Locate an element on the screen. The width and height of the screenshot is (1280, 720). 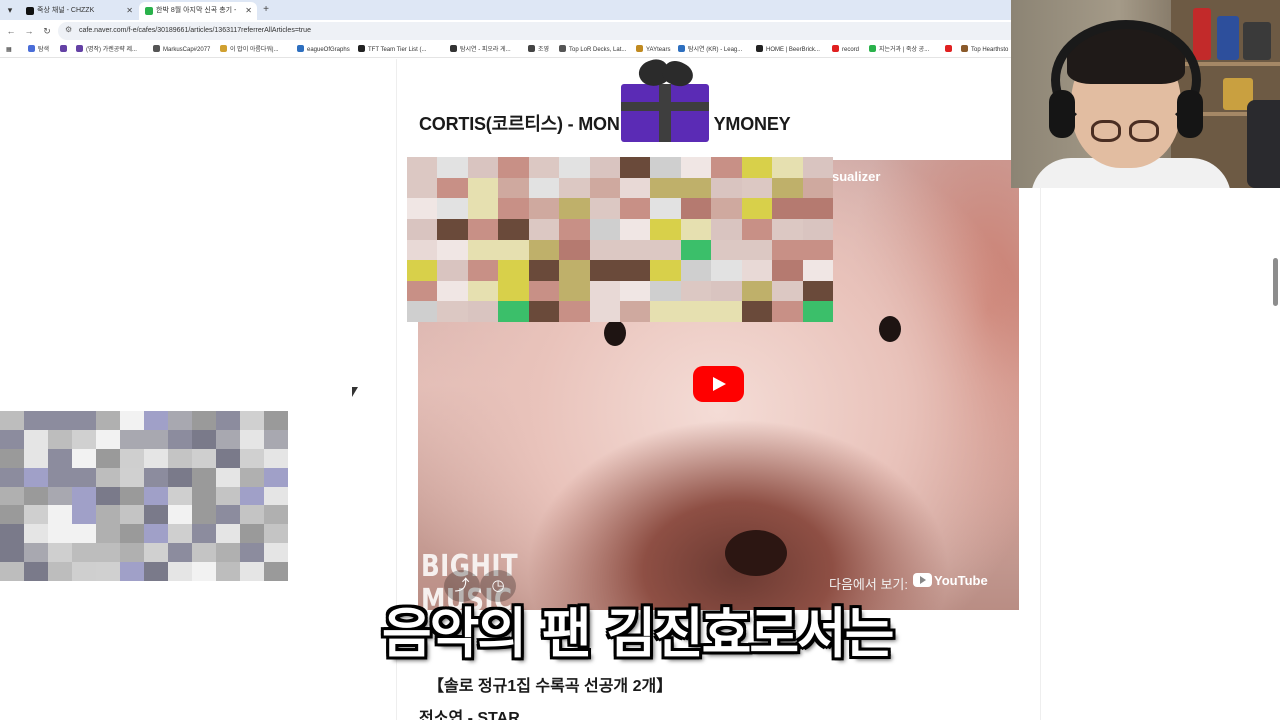
apps-grid-icon: ▦ is located at coordinates (9, 50).